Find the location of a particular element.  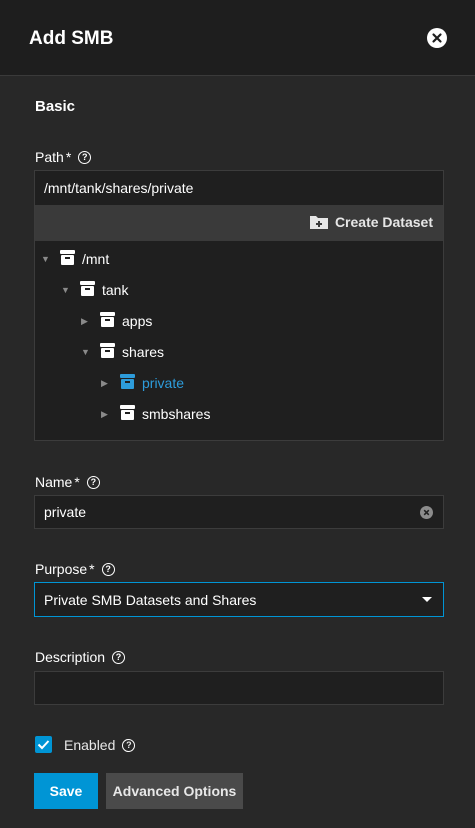

tree-node-mnt: ▼ /mnt is located at coordinates (75, 259).